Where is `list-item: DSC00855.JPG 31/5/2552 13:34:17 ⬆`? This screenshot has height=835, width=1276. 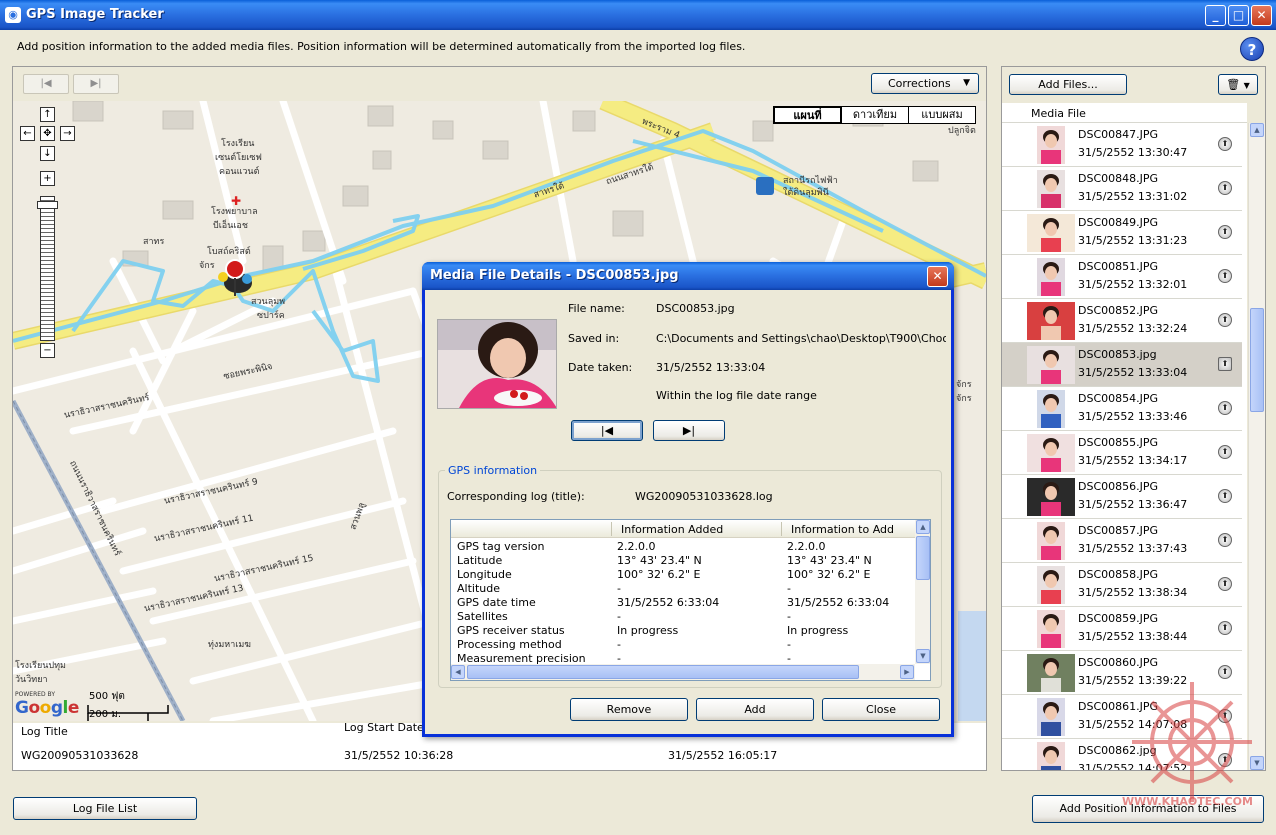
list-item: DSC00855.JPG 31/5/2552 13:34:17 ⬆ is located at coordinates (1122, 453).